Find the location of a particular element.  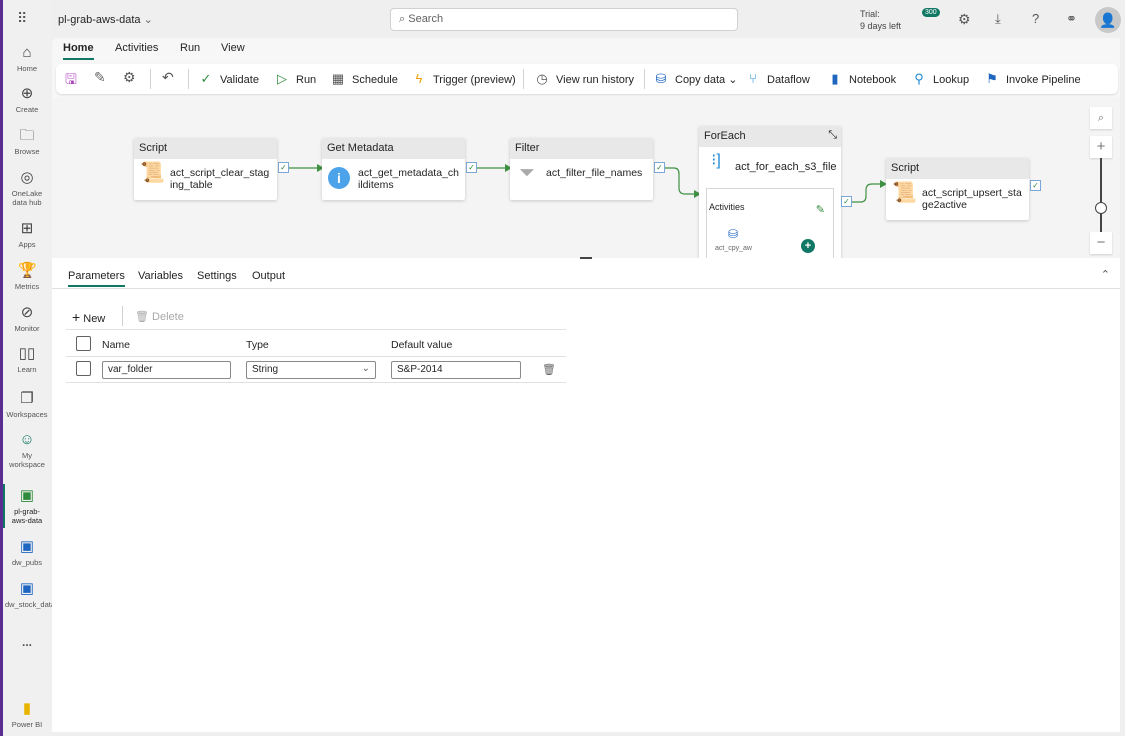

run-button: ▷ Run is located at coordinates (295, 79).